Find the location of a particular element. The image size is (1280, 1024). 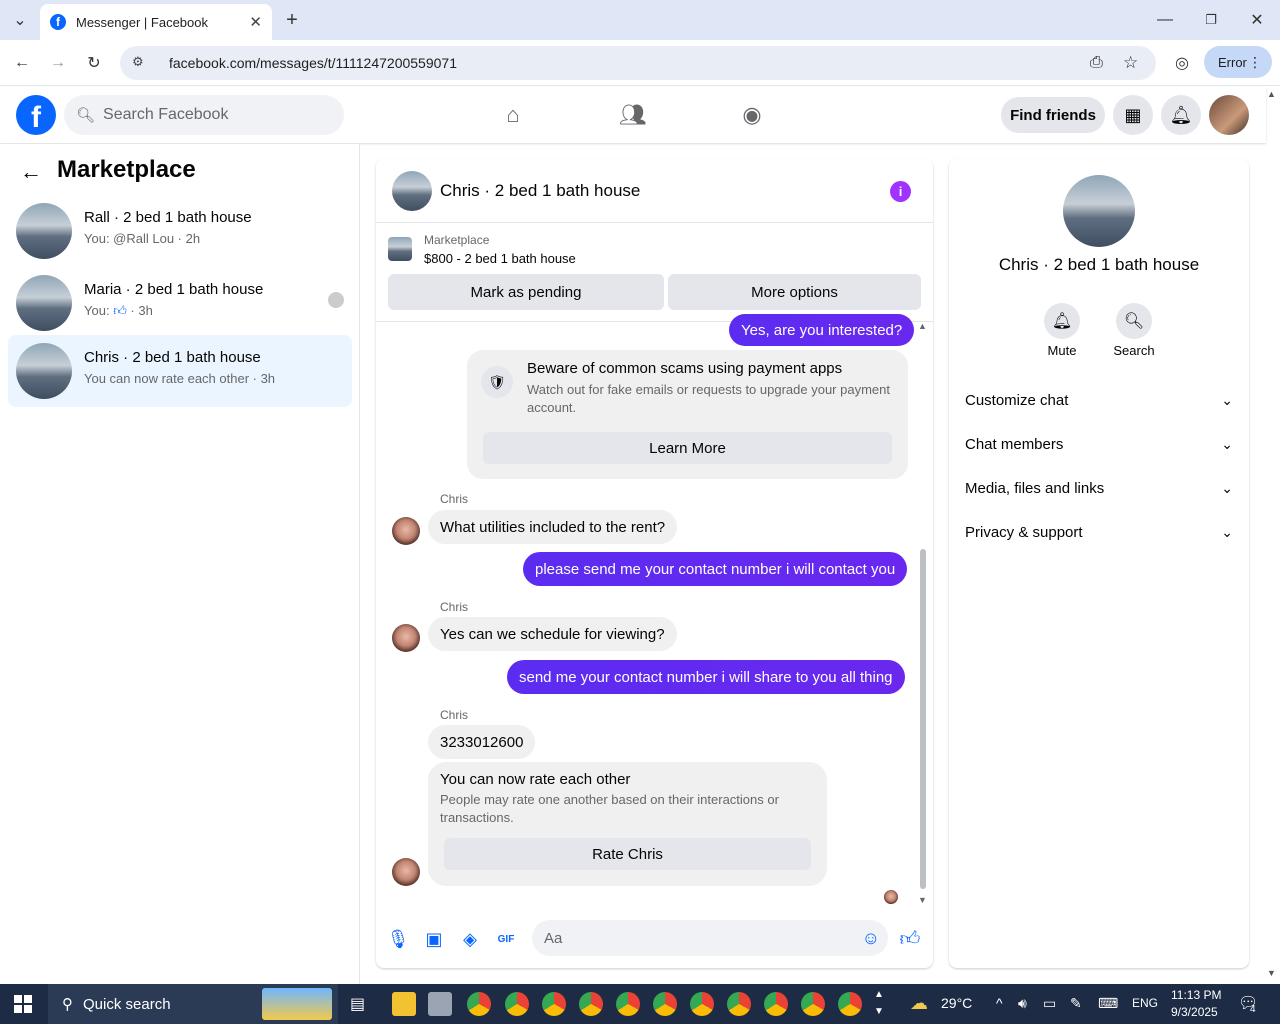

error-button: Error ⋮ is located at coordinates (1238, 62).